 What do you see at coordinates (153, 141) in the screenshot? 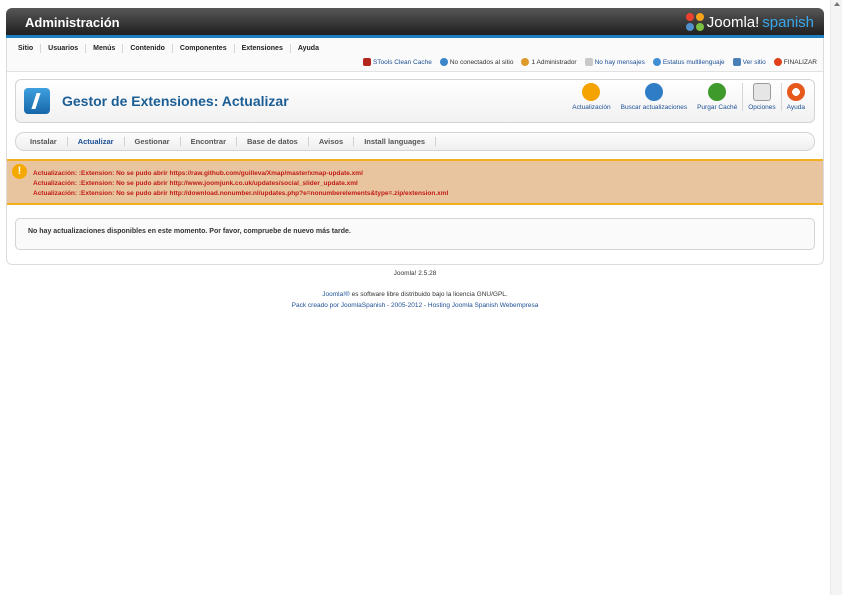
I see `tab-gestionar: Gestionar` at bounding box center [153, 141].